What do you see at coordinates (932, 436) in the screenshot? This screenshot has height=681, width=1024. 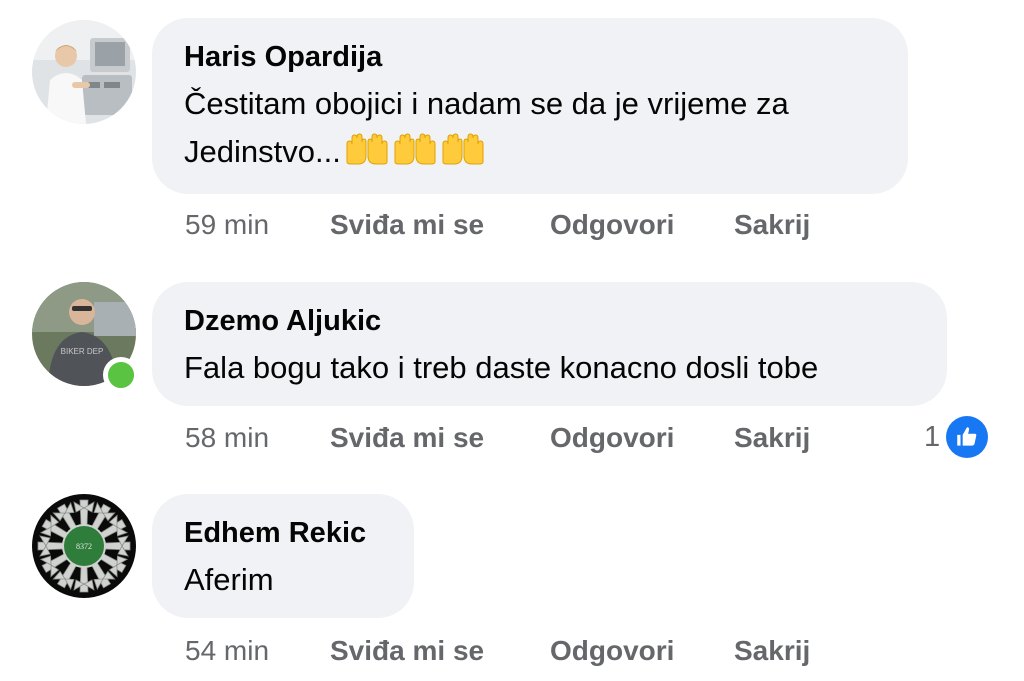 I see `reaction-count: 1` at bounding box center [932, 436].